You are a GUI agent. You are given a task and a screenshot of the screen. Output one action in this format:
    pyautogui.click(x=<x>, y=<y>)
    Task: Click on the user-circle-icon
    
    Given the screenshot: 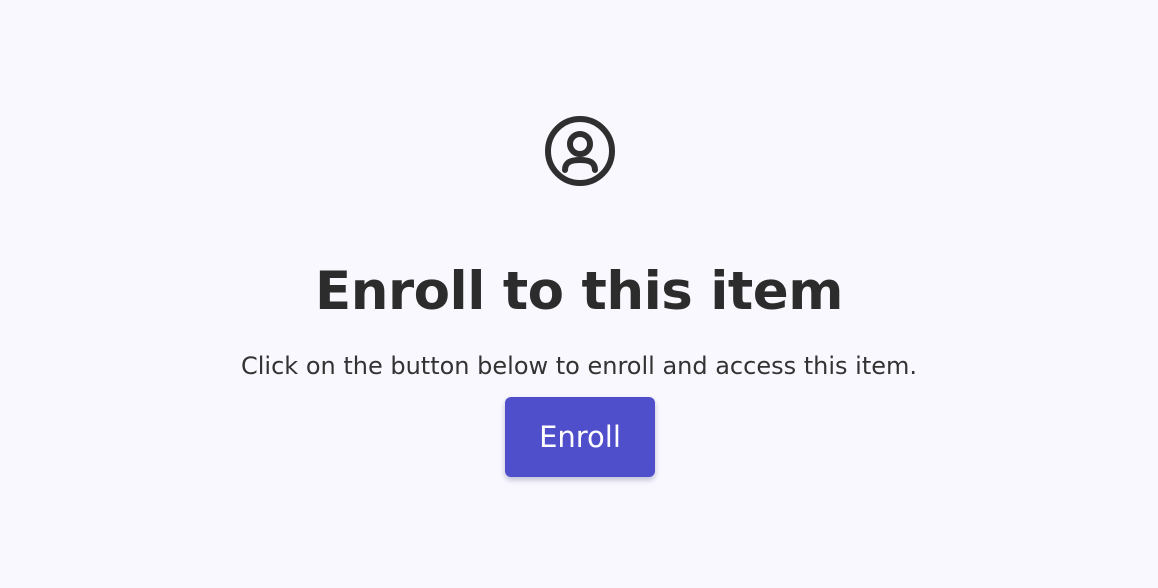 What is the action you would take?
    pyautogui.click(x=580, y=151)
    